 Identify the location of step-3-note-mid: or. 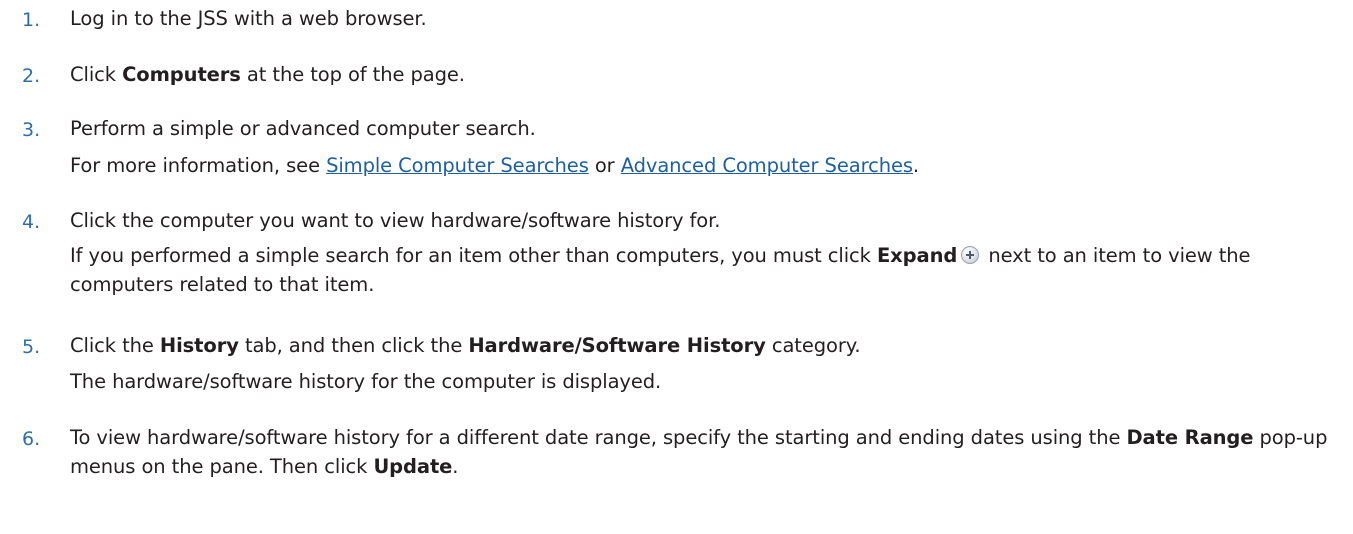
(604, 165).